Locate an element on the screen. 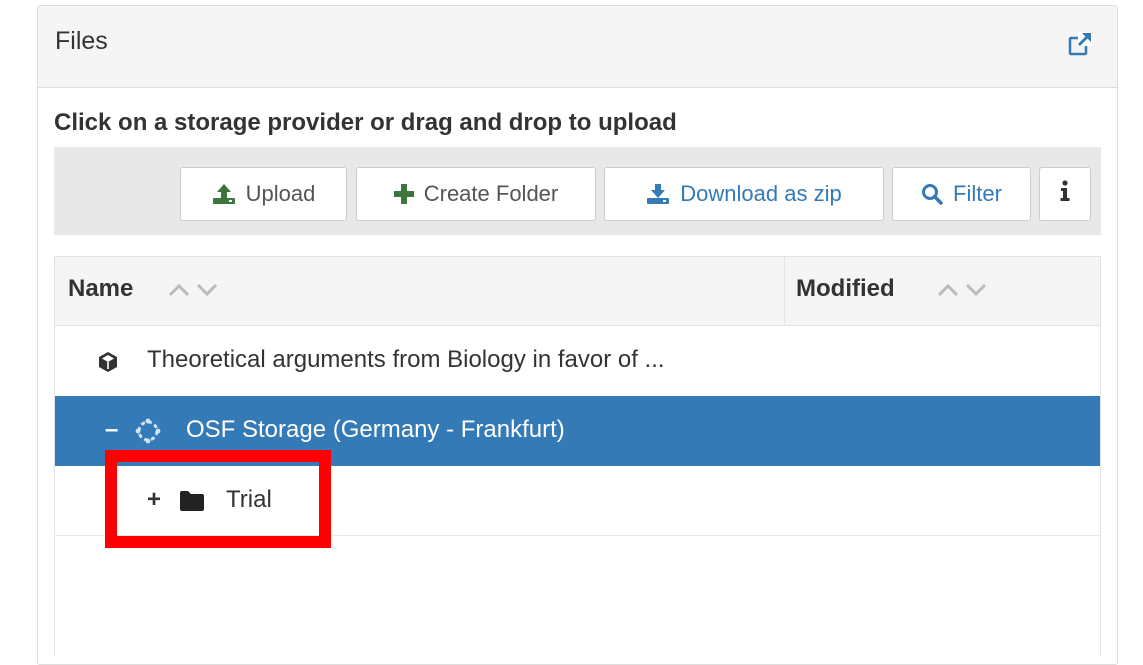 This screenshot has width=1143, height=665. info-icon is located at coordinates (1065, 194).